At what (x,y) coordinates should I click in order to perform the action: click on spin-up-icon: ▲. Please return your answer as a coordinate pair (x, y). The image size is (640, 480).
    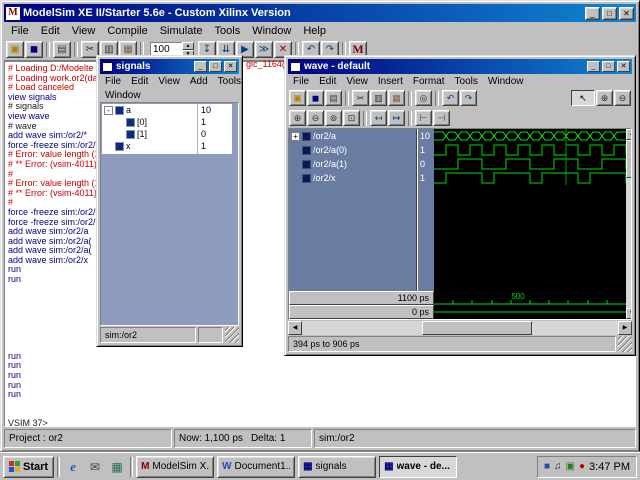
    Looking at the image, I should click on (188, 45).